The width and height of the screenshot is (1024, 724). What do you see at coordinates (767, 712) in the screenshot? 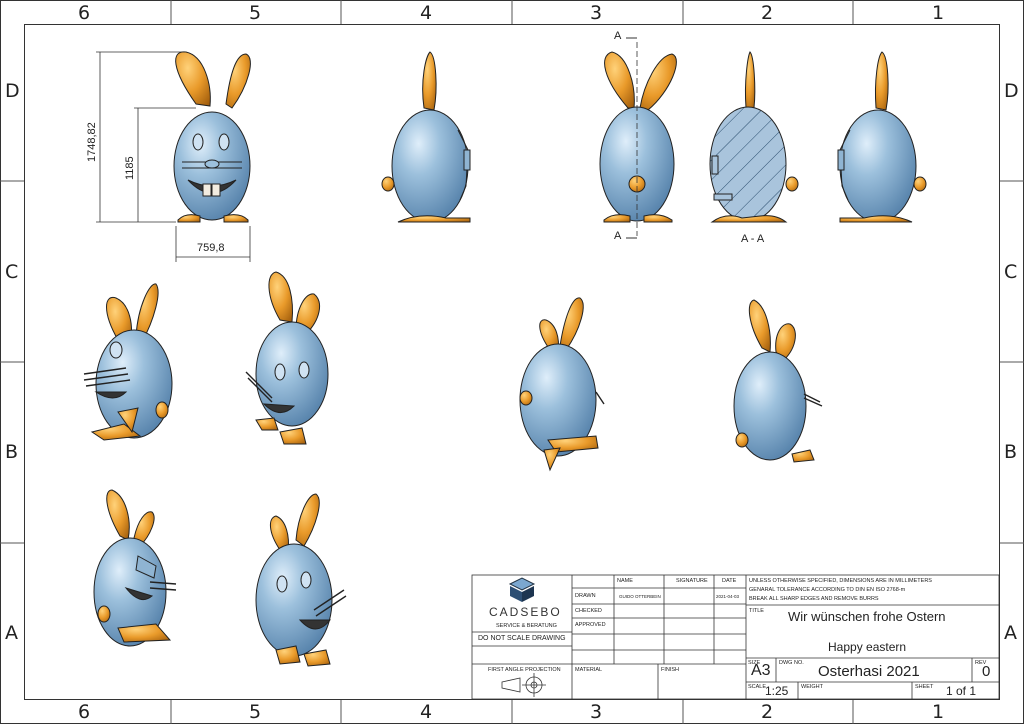
I see `zone-col-2-bottom: 2` at bounding box center [767, 712].